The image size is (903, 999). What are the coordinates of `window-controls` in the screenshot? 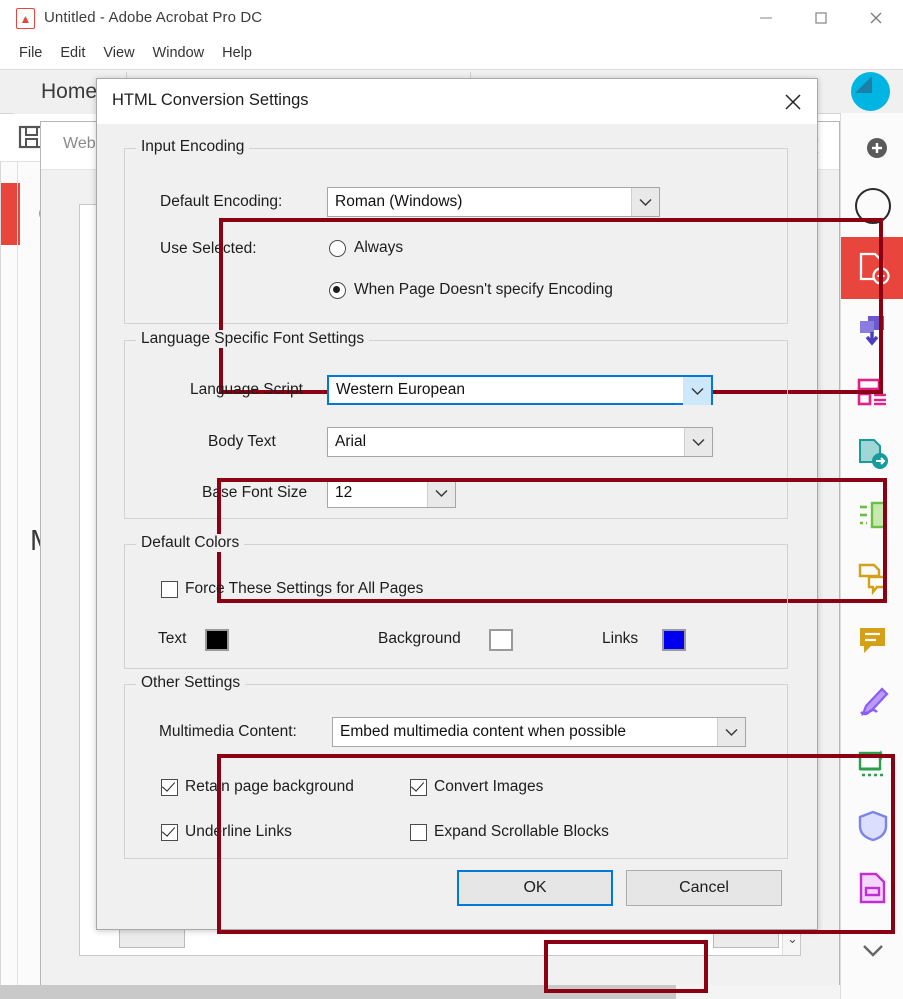 It's located at (820, 18).